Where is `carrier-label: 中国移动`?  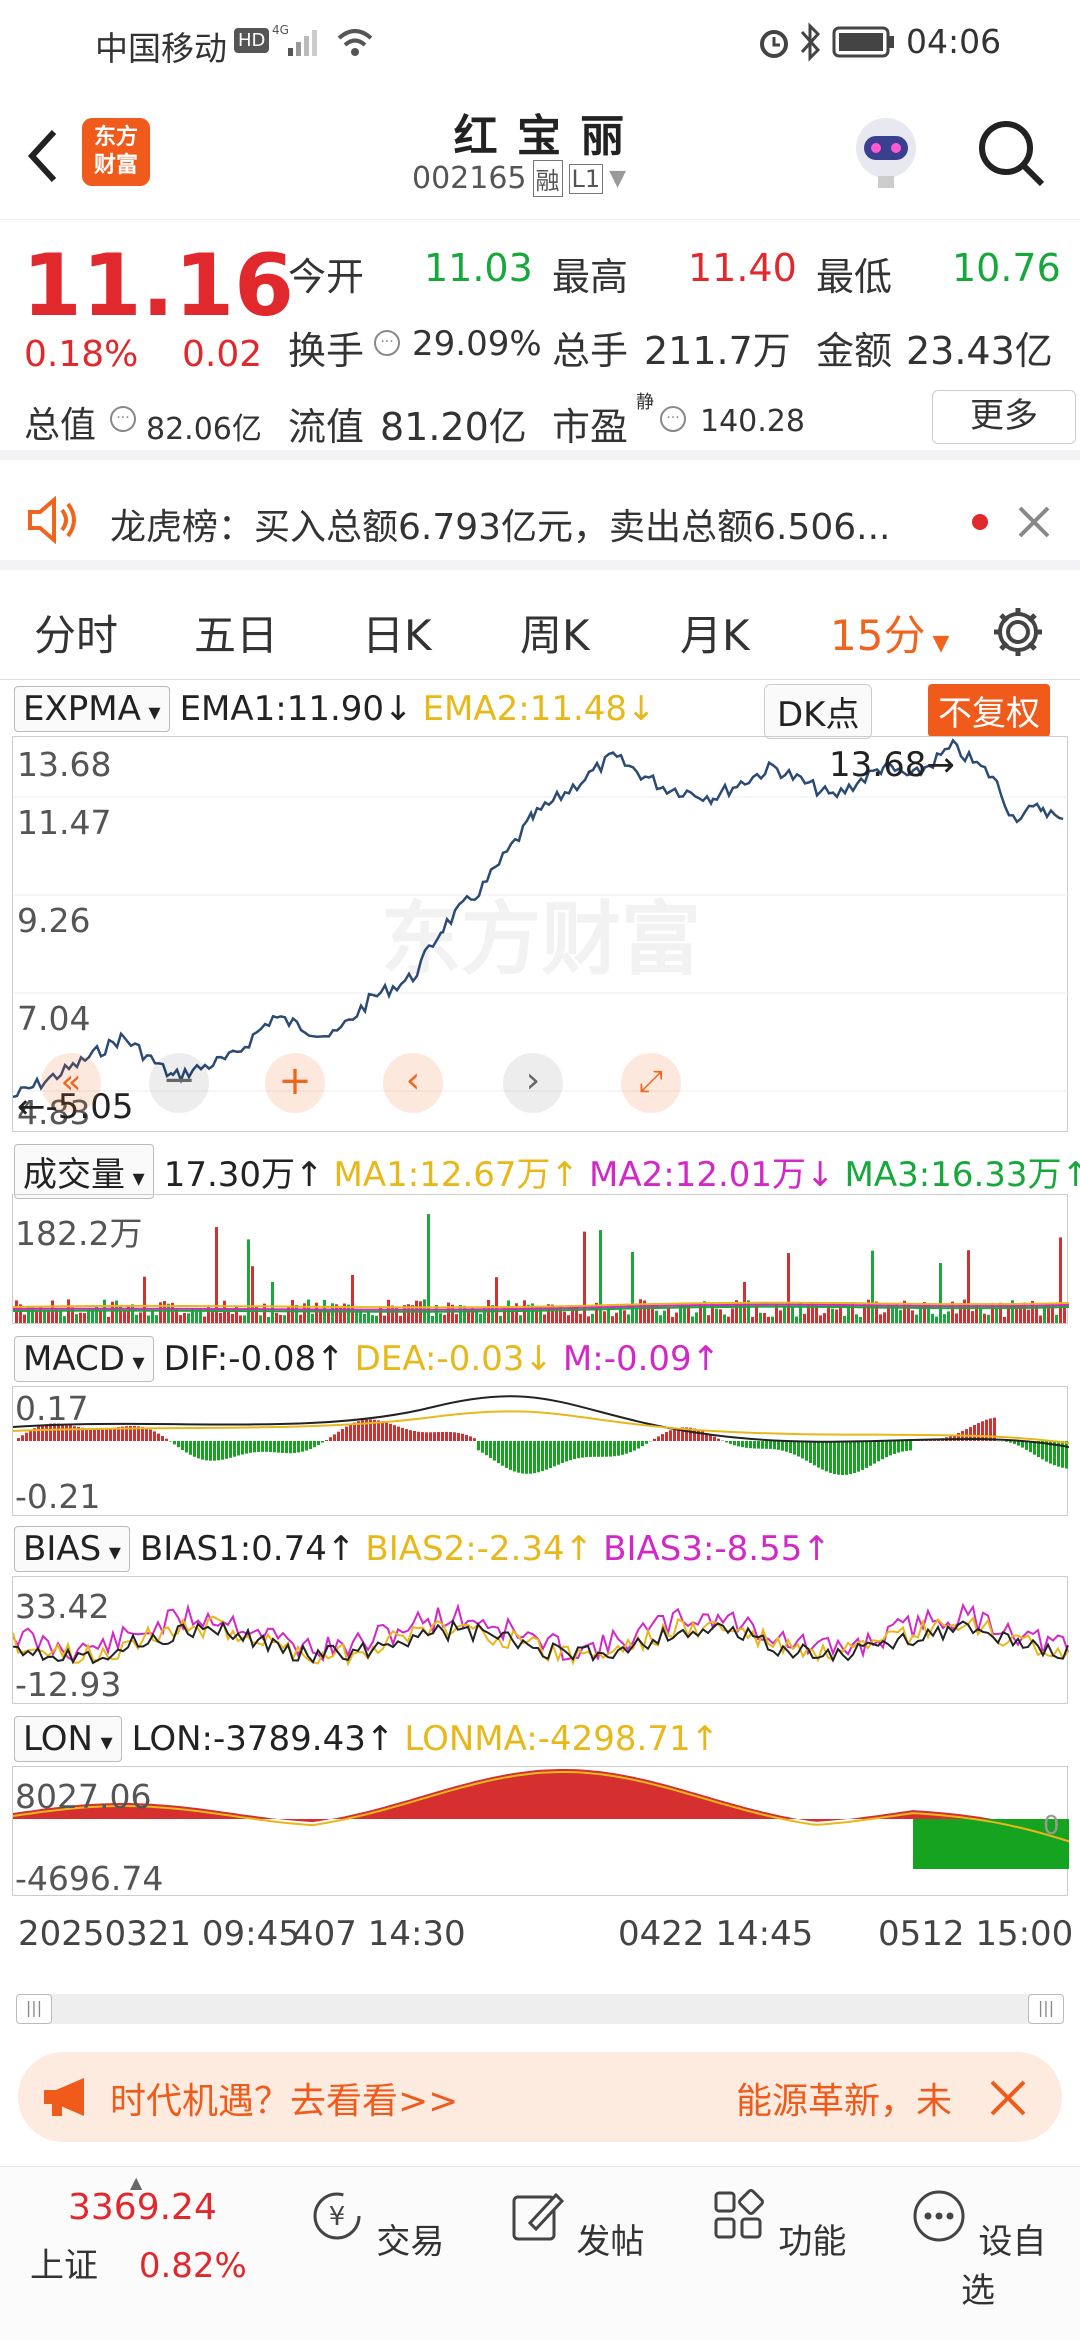 carrier-label: 中国移动 is located at coordinates (161, 48).